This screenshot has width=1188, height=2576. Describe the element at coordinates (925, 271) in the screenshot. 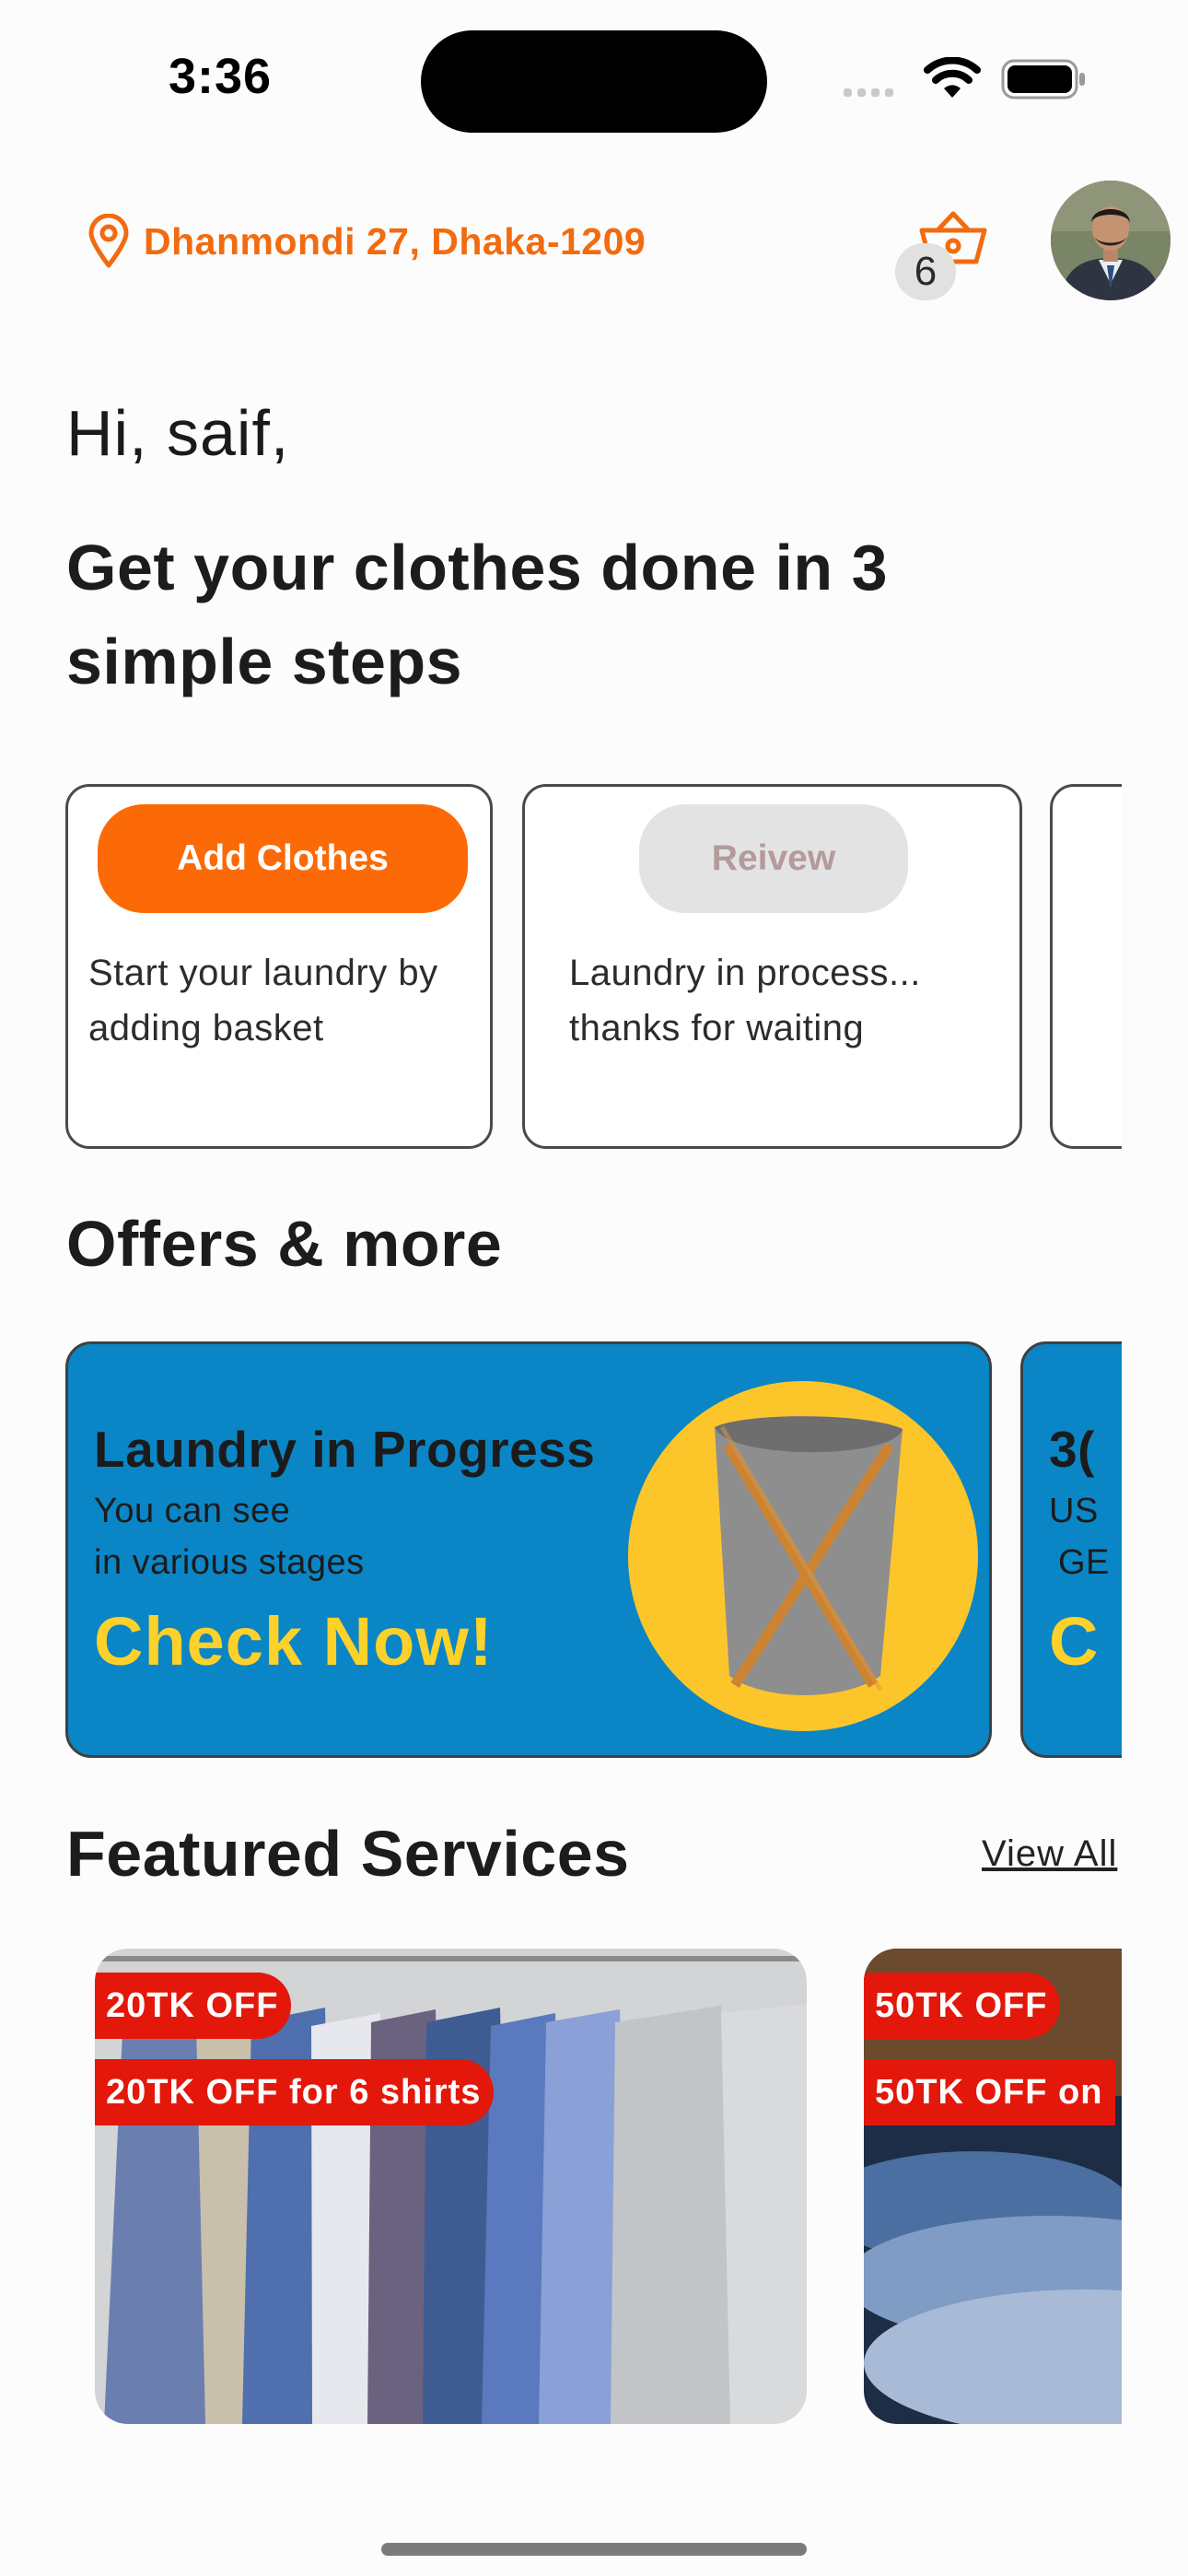

I see `cart-count-badge: 6` at that location.